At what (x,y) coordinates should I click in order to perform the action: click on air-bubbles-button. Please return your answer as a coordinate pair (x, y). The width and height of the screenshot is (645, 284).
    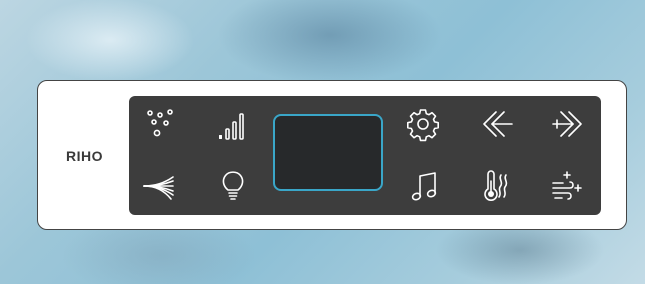
    Looking at the image, I should click on (160, 124).